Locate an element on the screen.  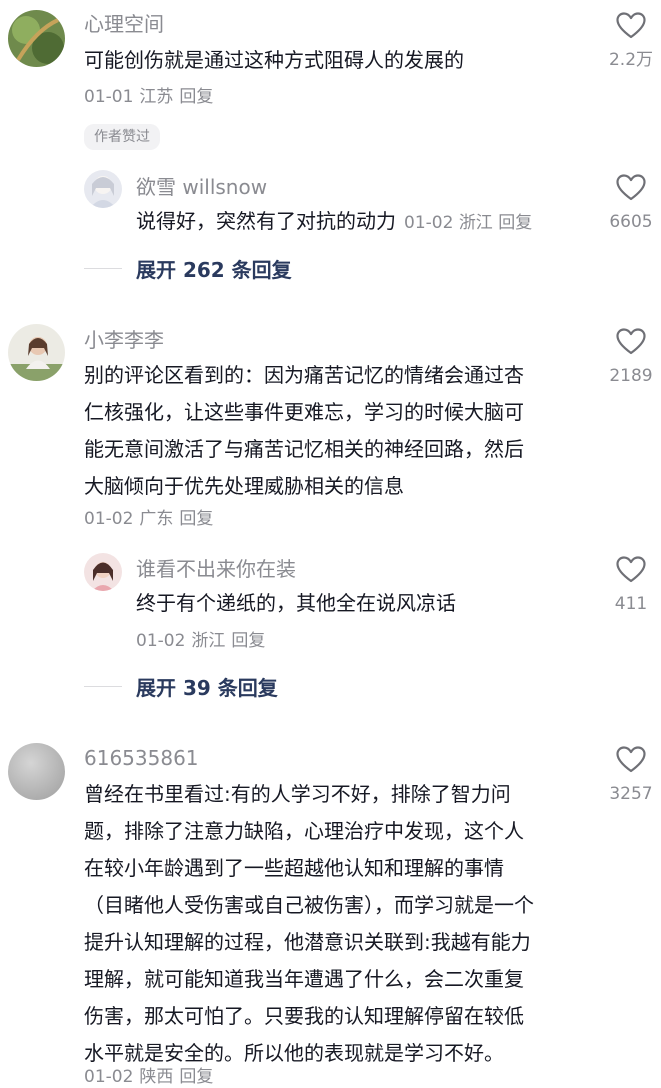
comment-username: 小李李李 is located at coordinates (124, 340).